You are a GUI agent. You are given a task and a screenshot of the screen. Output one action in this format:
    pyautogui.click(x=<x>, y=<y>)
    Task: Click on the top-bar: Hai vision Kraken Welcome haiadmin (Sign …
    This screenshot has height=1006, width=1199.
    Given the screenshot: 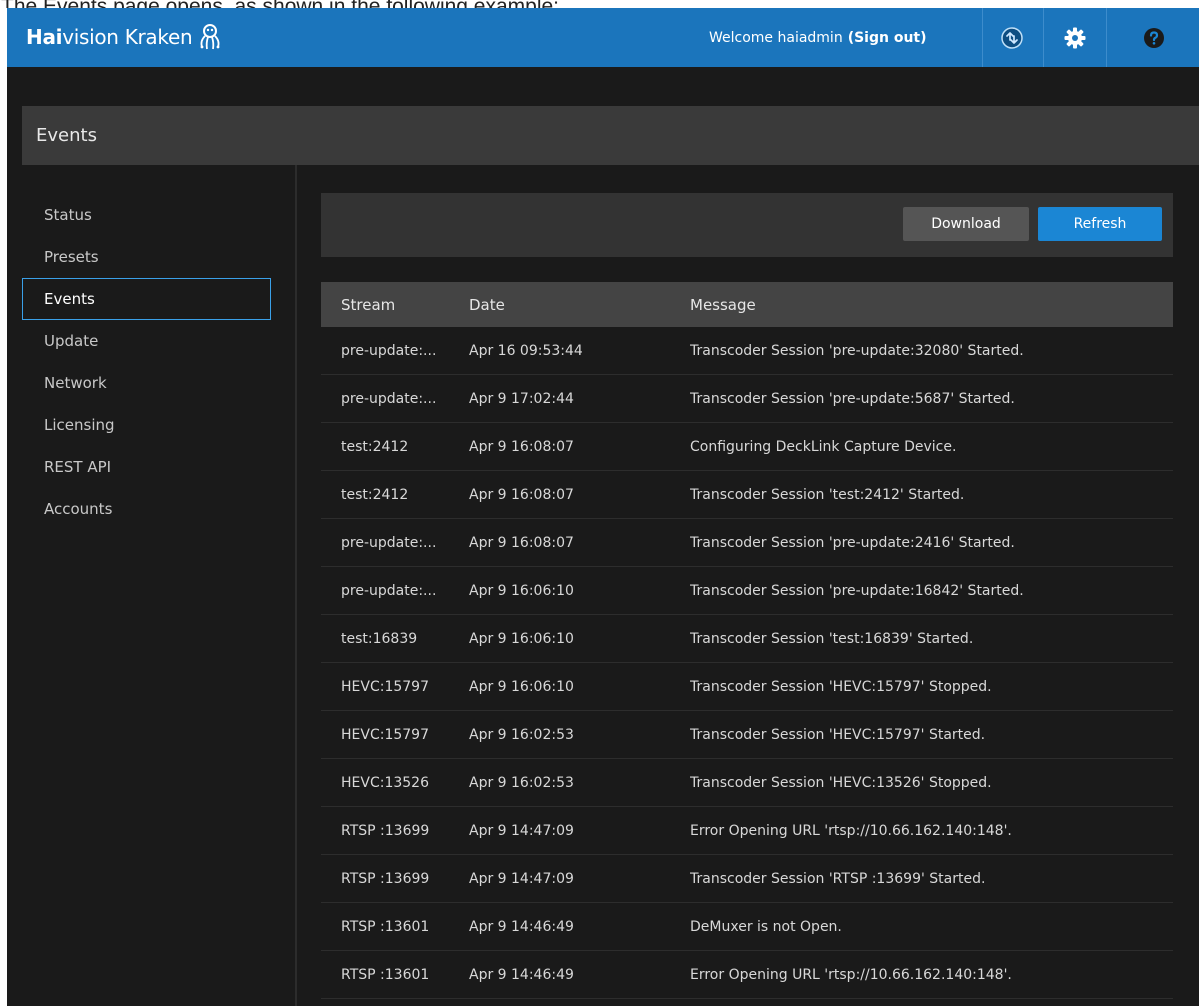 What is the action you would take?
    pyautogui.click(x=603, y=37)
    